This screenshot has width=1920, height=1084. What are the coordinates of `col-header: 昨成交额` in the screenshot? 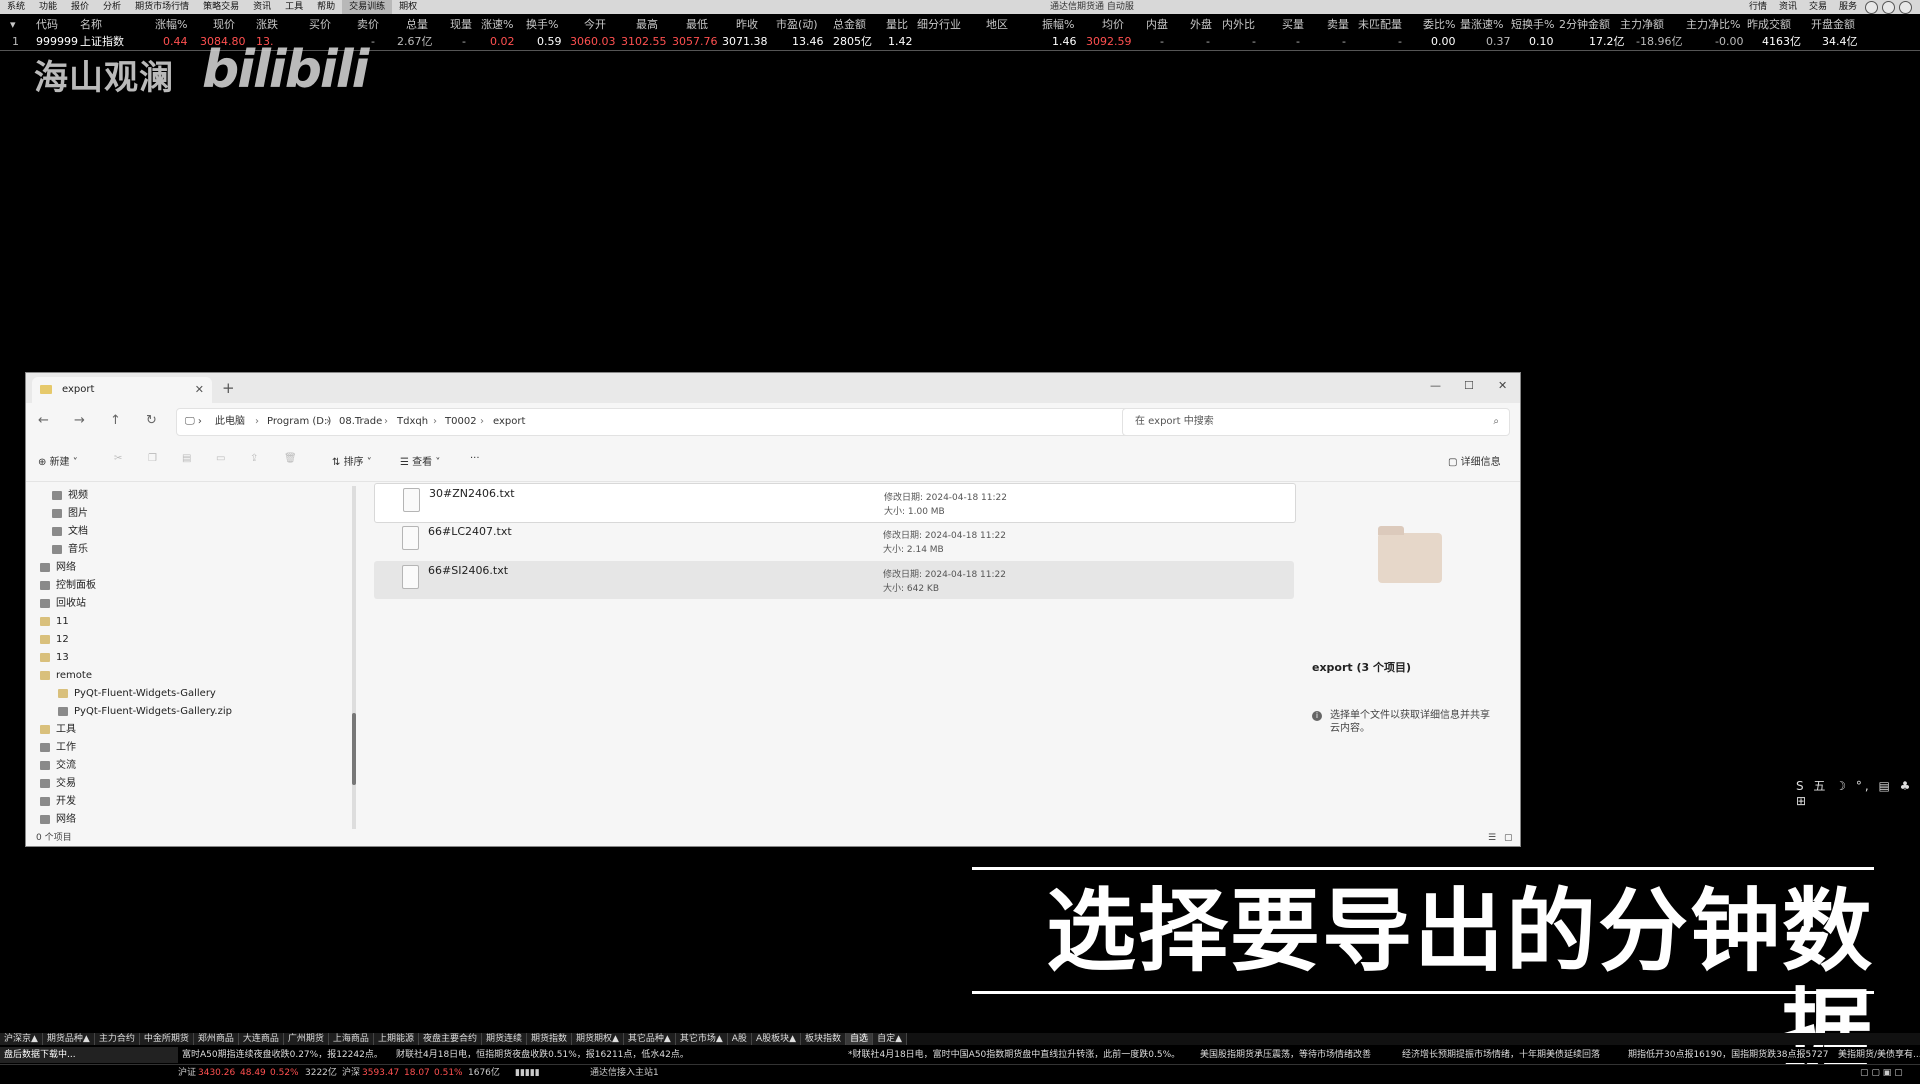 It's located at (1769, 24).